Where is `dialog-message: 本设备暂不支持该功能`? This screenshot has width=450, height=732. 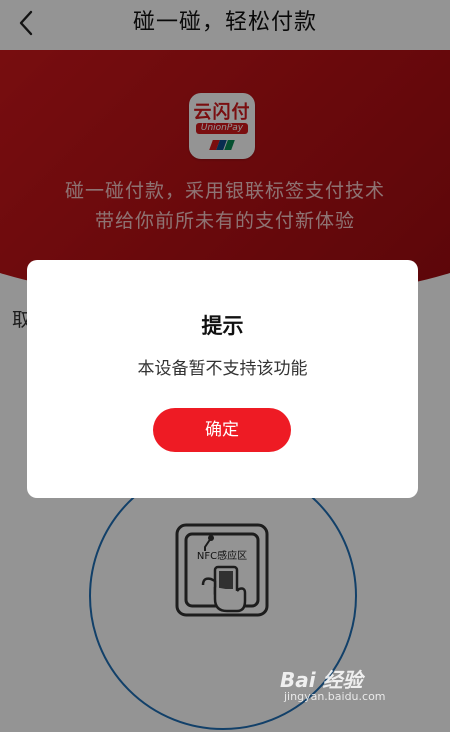
dialog-message: 本设备暂不支持该功能 is located at coordinates (222, 369).